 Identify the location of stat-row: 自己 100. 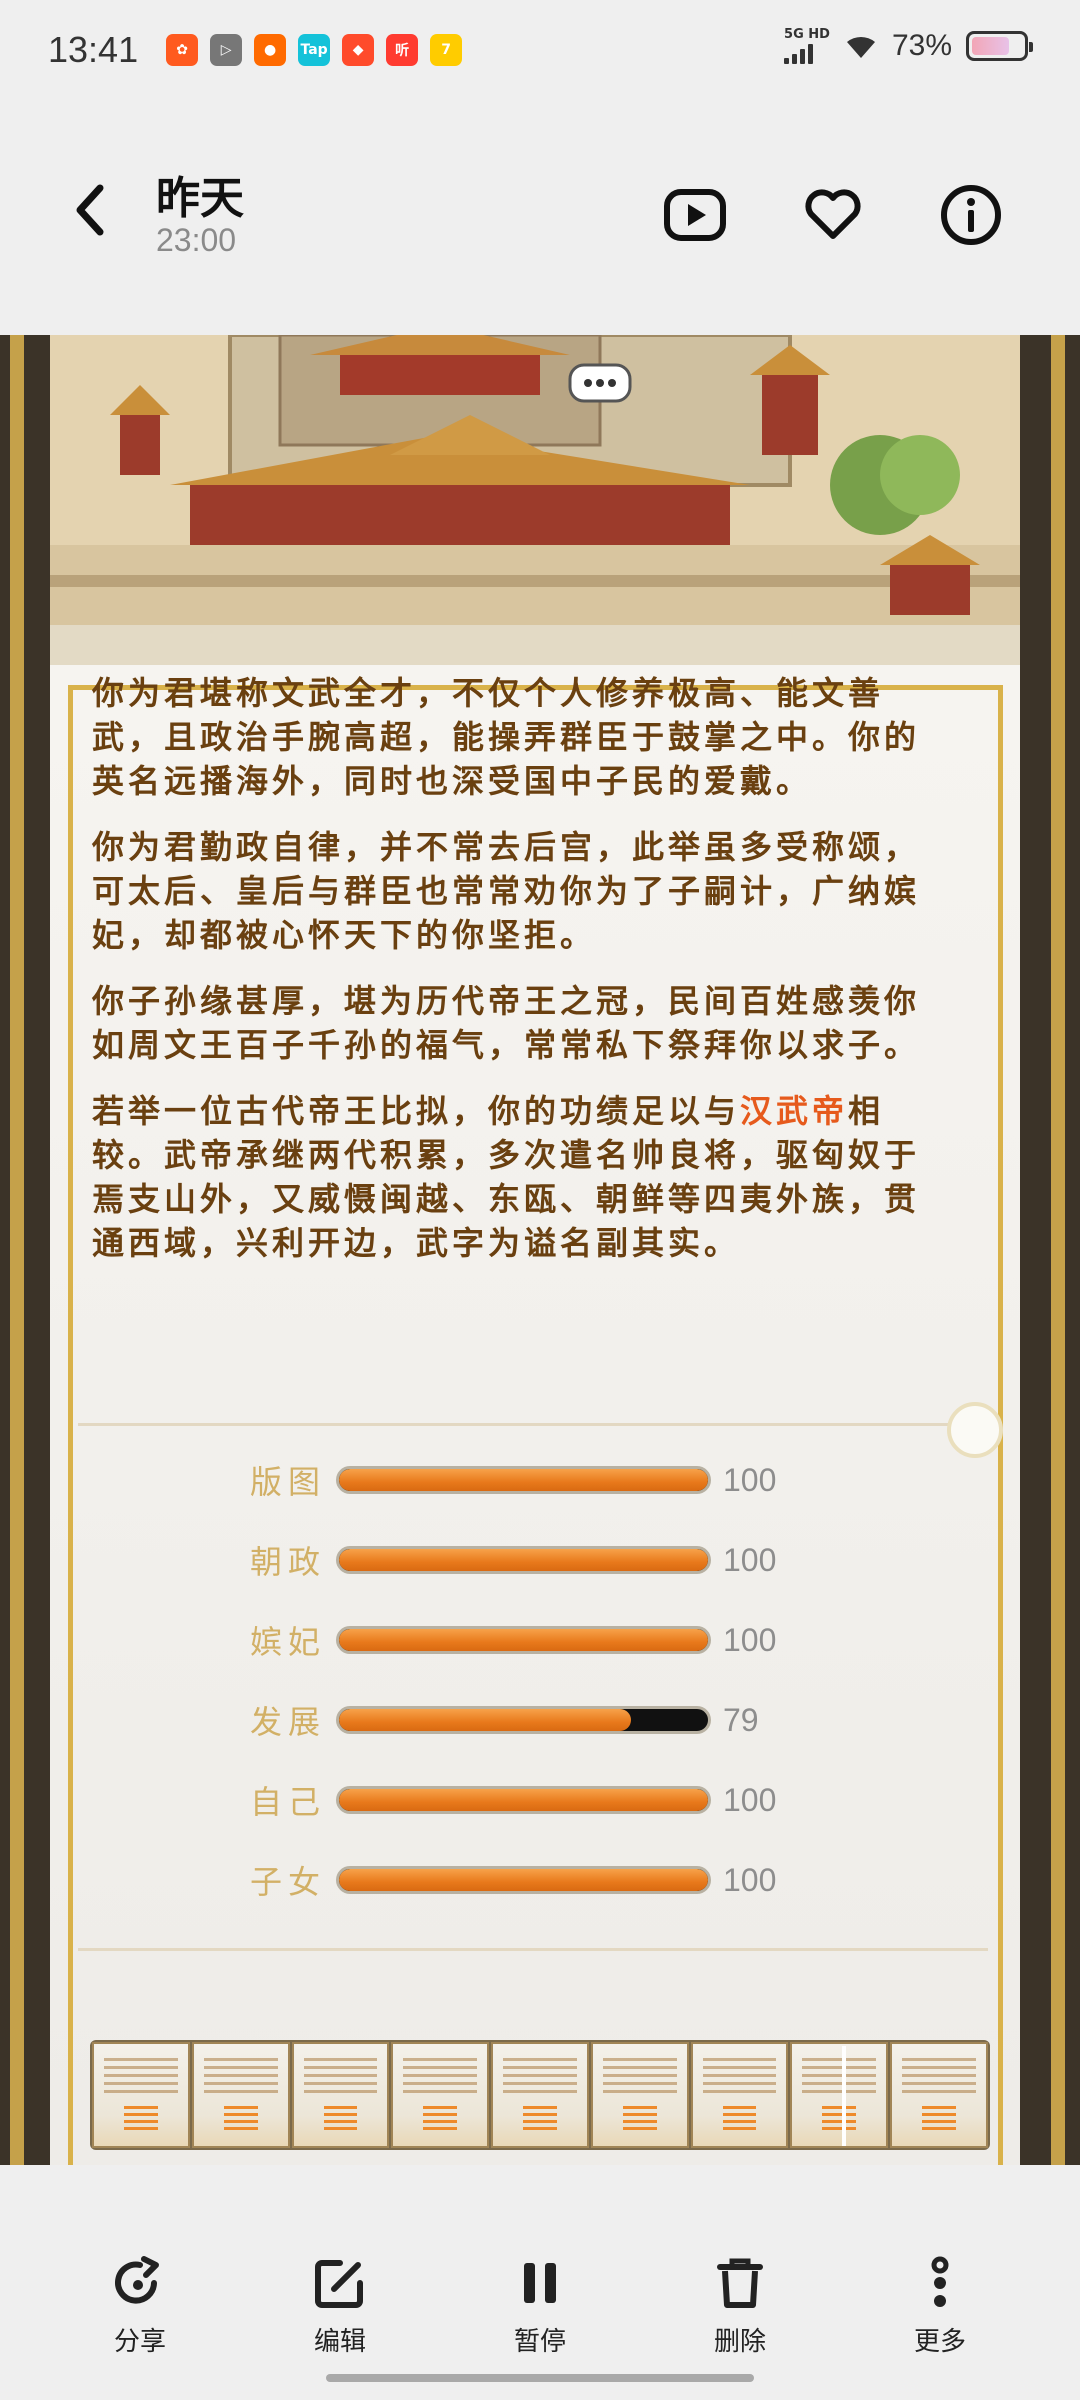
(550, 1800).